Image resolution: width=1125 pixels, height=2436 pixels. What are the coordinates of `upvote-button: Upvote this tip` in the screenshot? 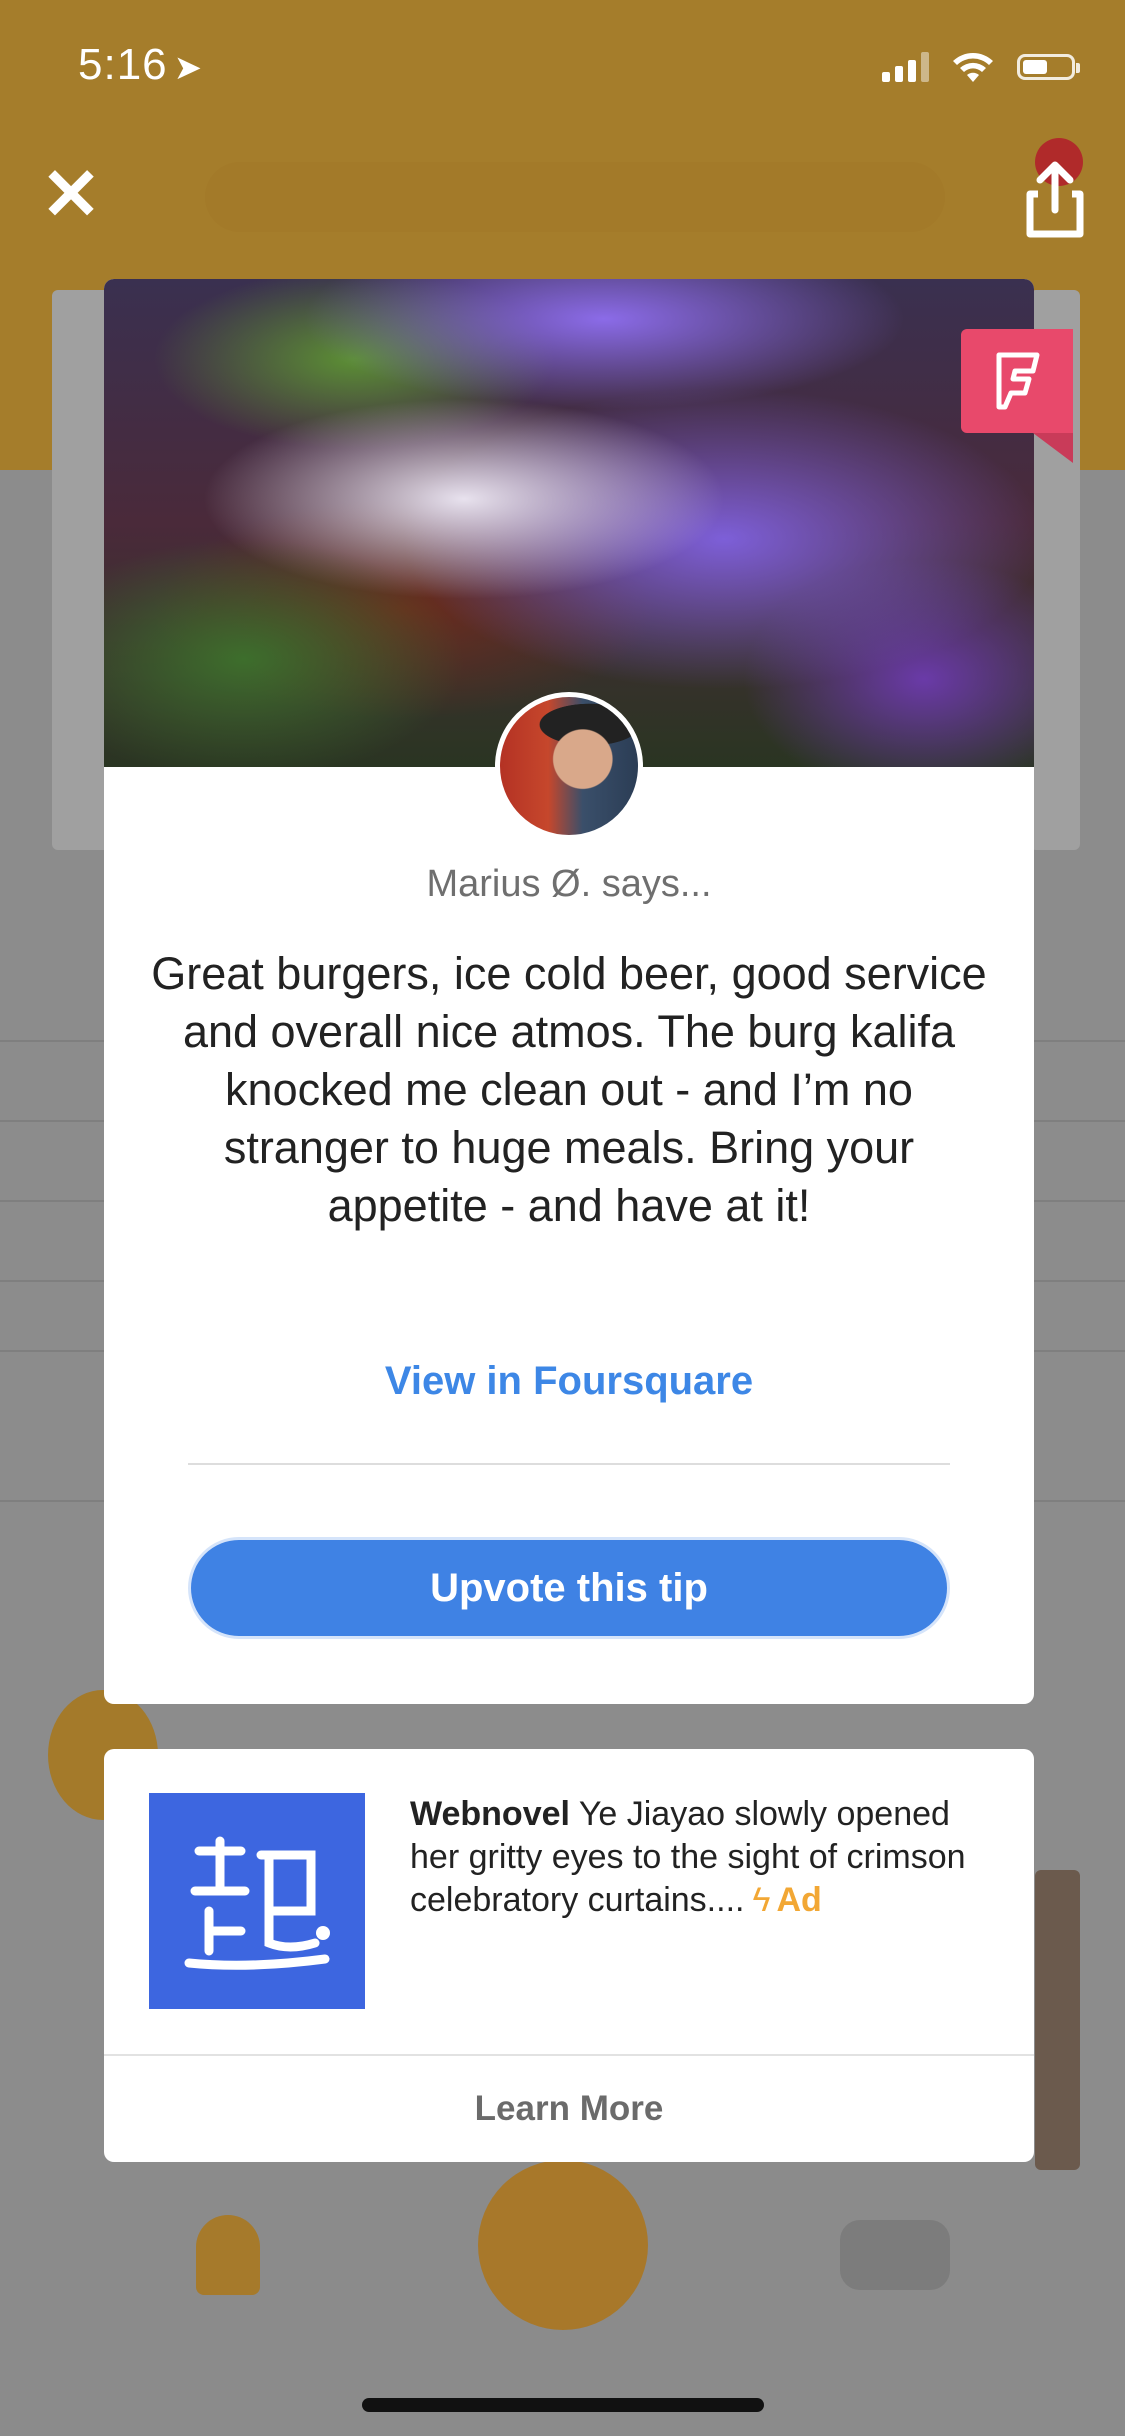 It's located at (569, 1588).